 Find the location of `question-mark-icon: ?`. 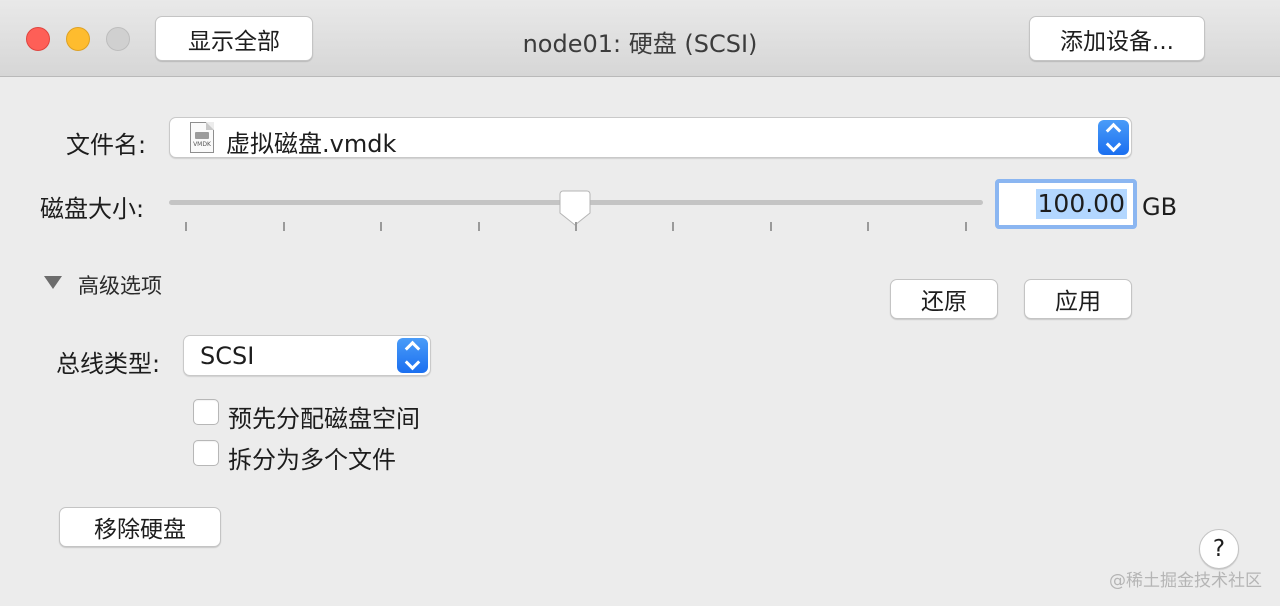

question-mark-icon: ? is located at coordinates (1219, 549).